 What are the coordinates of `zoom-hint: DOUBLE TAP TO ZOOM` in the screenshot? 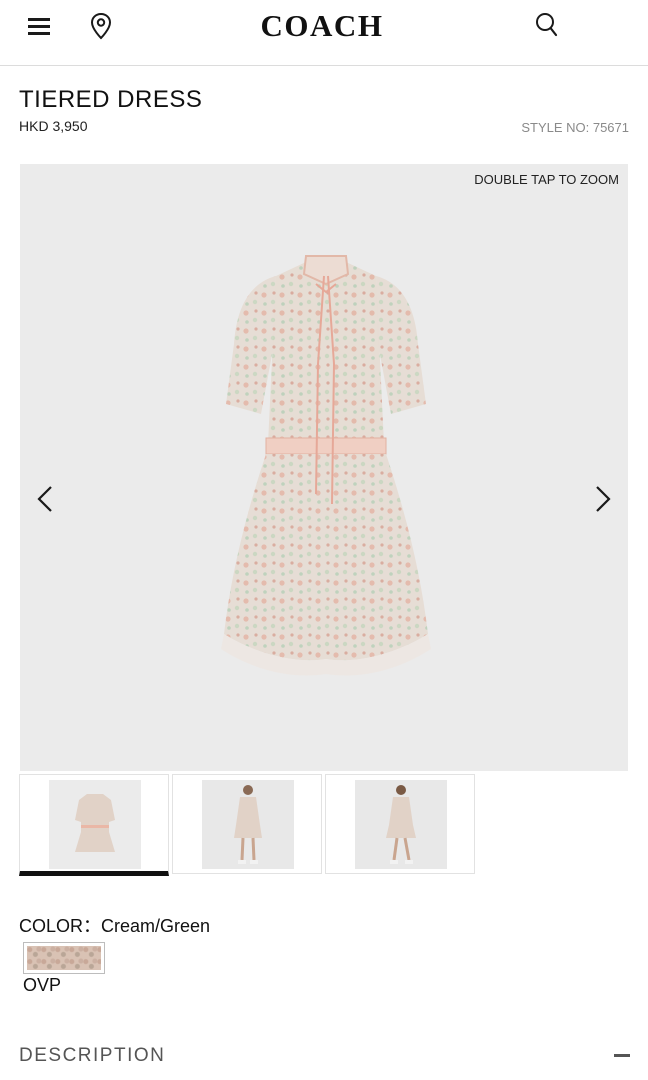 It's located at (546, 179).